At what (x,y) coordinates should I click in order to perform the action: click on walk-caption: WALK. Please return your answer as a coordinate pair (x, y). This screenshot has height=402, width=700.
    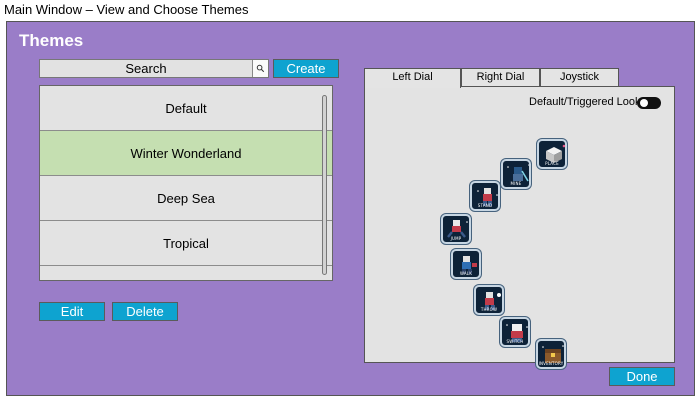
    Looking at the image, I should click on (466, 273).